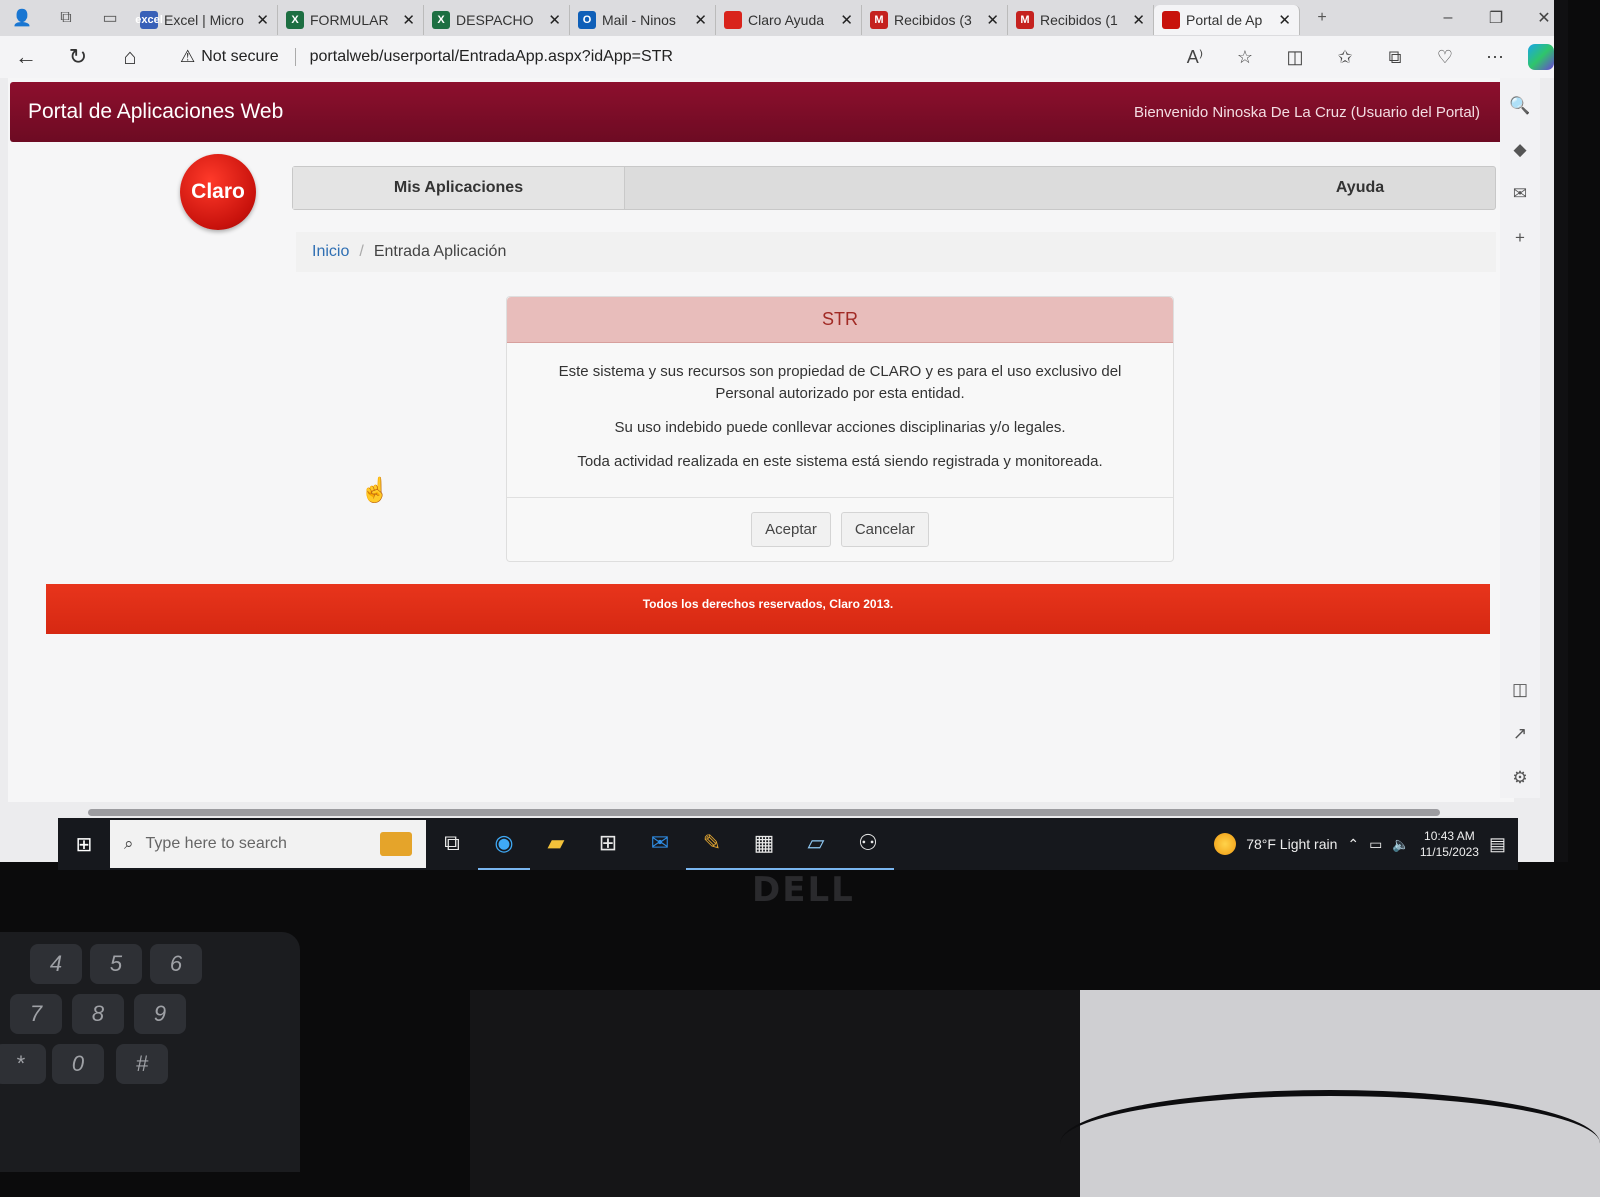 The image size is (1600, 1197). Describe the element at coordinates (110, 18) in the screenshot. I see `tab-actions-icon: ▭` at that location.